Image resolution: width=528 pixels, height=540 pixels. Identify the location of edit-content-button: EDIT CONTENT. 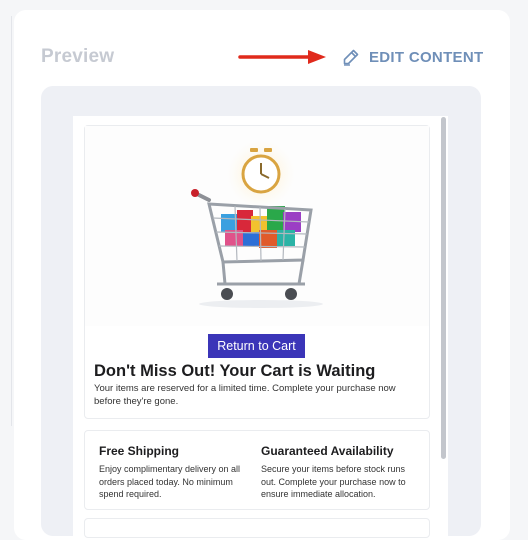
(412, 57).